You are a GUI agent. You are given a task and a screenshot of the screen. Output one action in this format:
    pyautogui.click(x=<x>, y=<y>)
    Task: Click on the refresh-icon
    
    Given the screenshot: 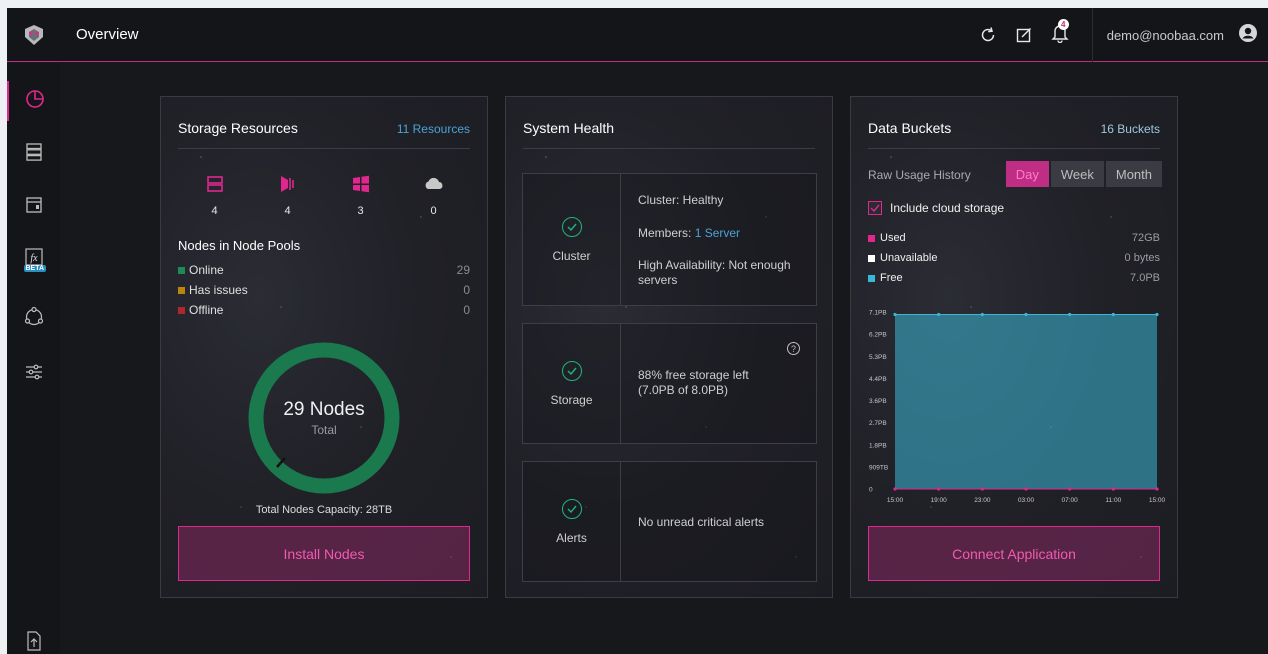 What is the action you would take?
    pyautogui.click(x=988, y=35)
    